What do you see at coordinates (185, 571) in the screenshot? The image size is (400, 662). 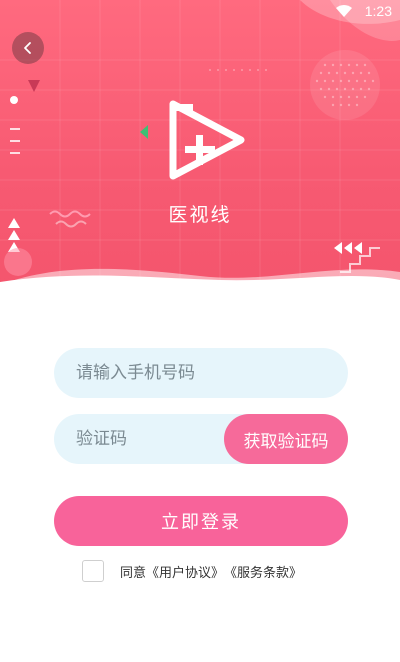 I see `user-agreement-link: 《用户协议》` at bounding box center [185, 571].